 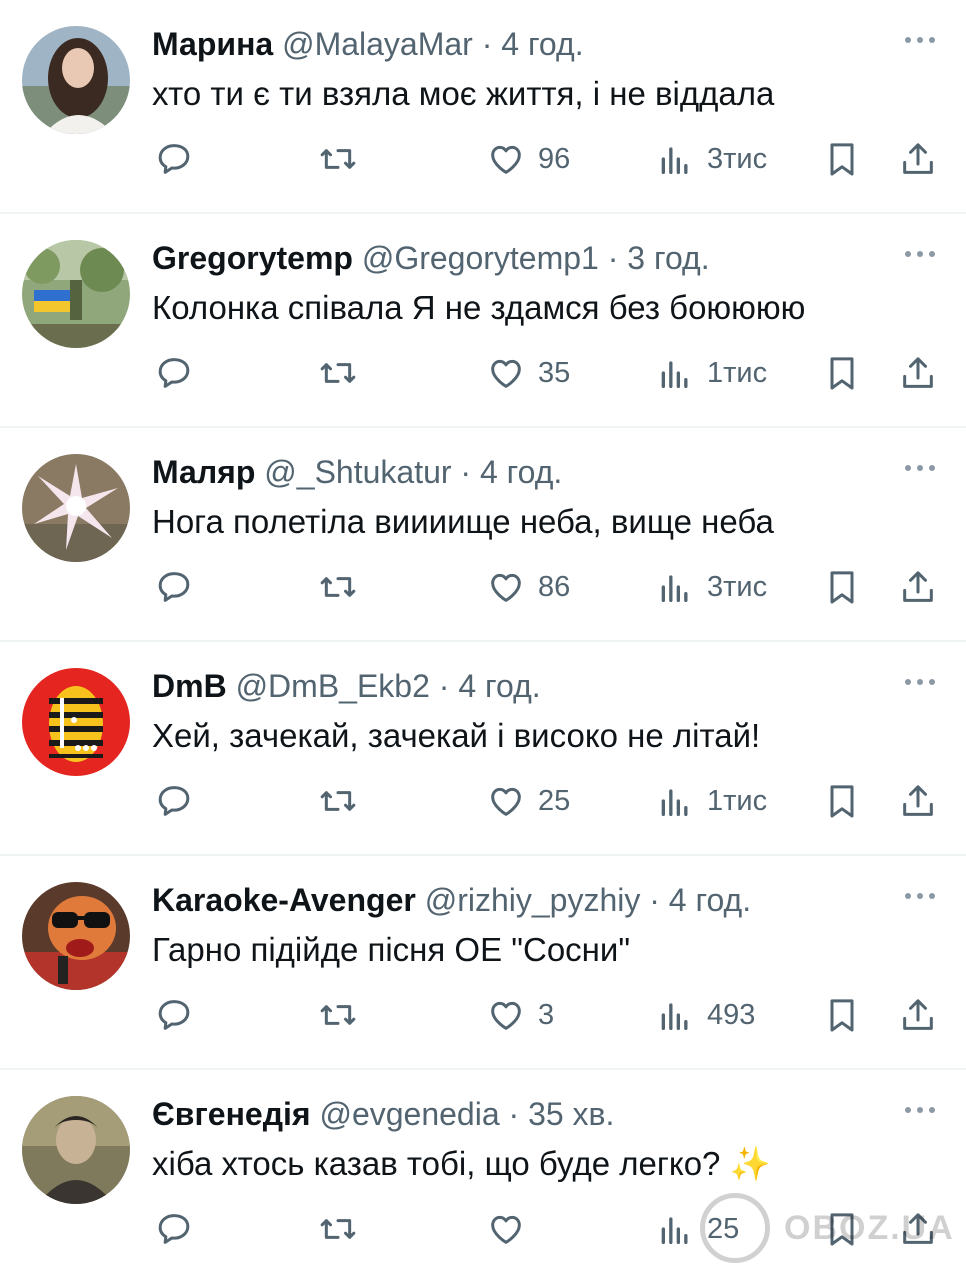 I want to click on author-name: Karaoke-Avenger, so click(x=284, y=900).